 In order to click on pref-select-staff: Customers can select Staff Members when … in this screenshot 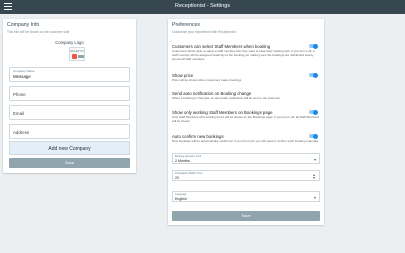, I will do `click(246, 52)`.